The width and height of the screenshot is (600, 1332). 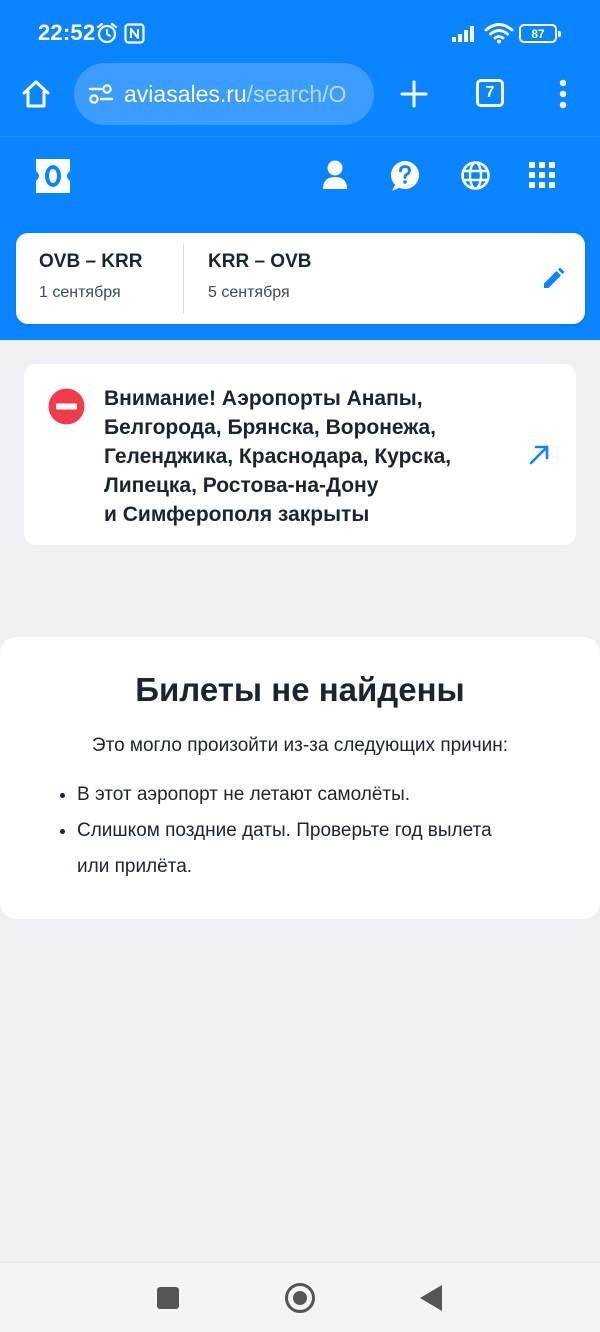 What do you see at coordinates (66, 406) in the screenshot?
I see `no-entry-icon` at bounding box center [66, 406].